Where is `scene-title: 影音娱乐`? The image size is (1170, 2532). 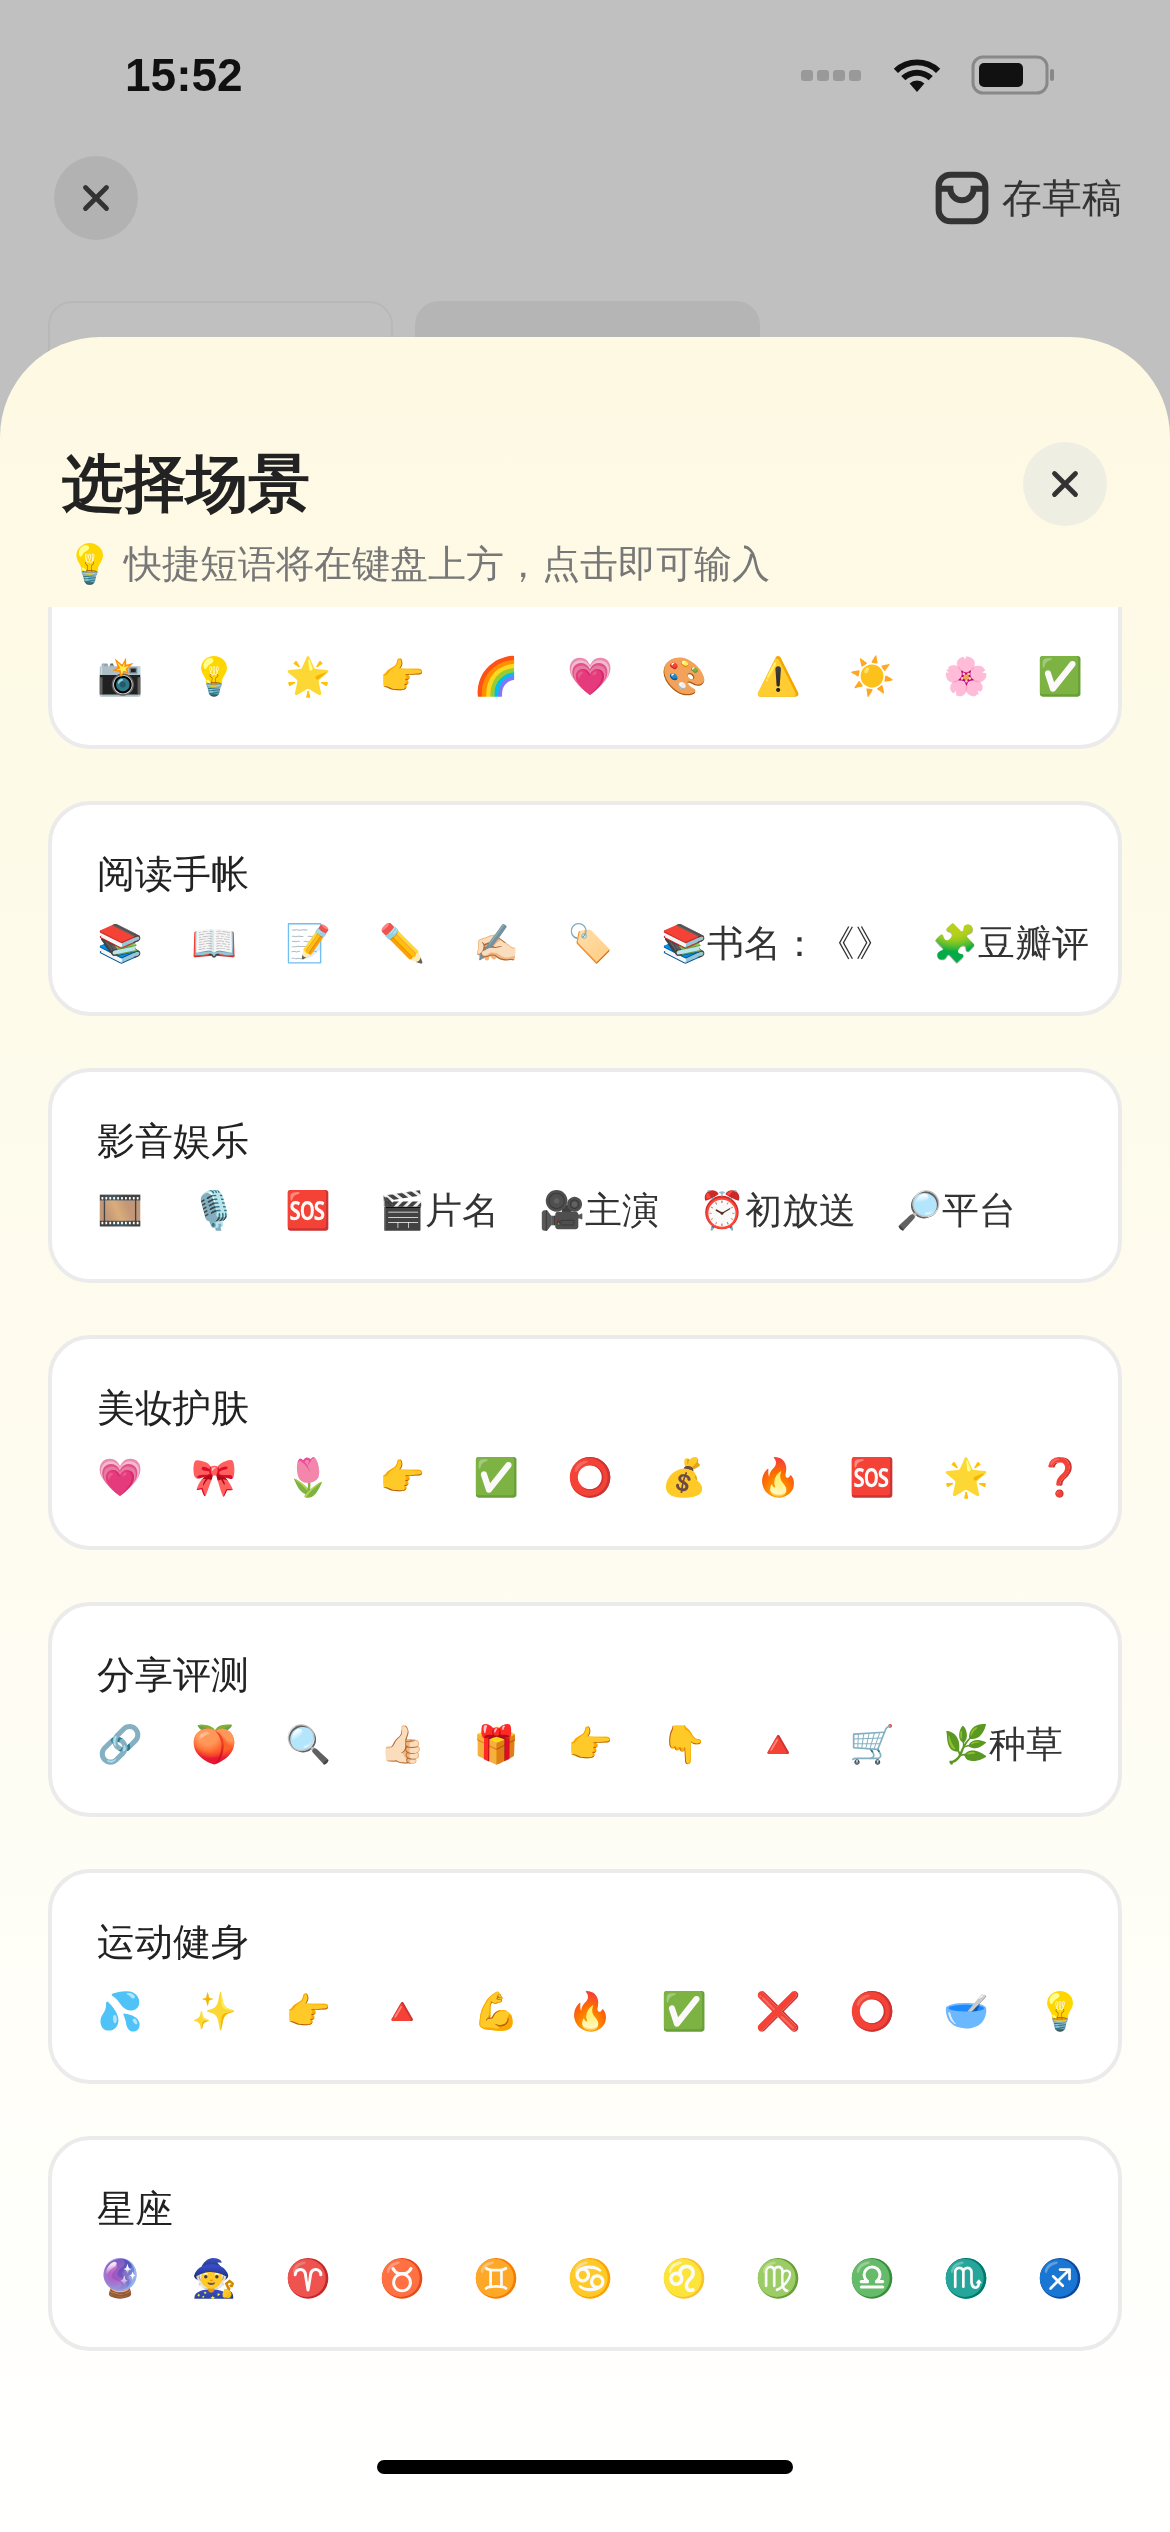 scene-title: 影音娱乐 is located at coordinates (173, 1143).